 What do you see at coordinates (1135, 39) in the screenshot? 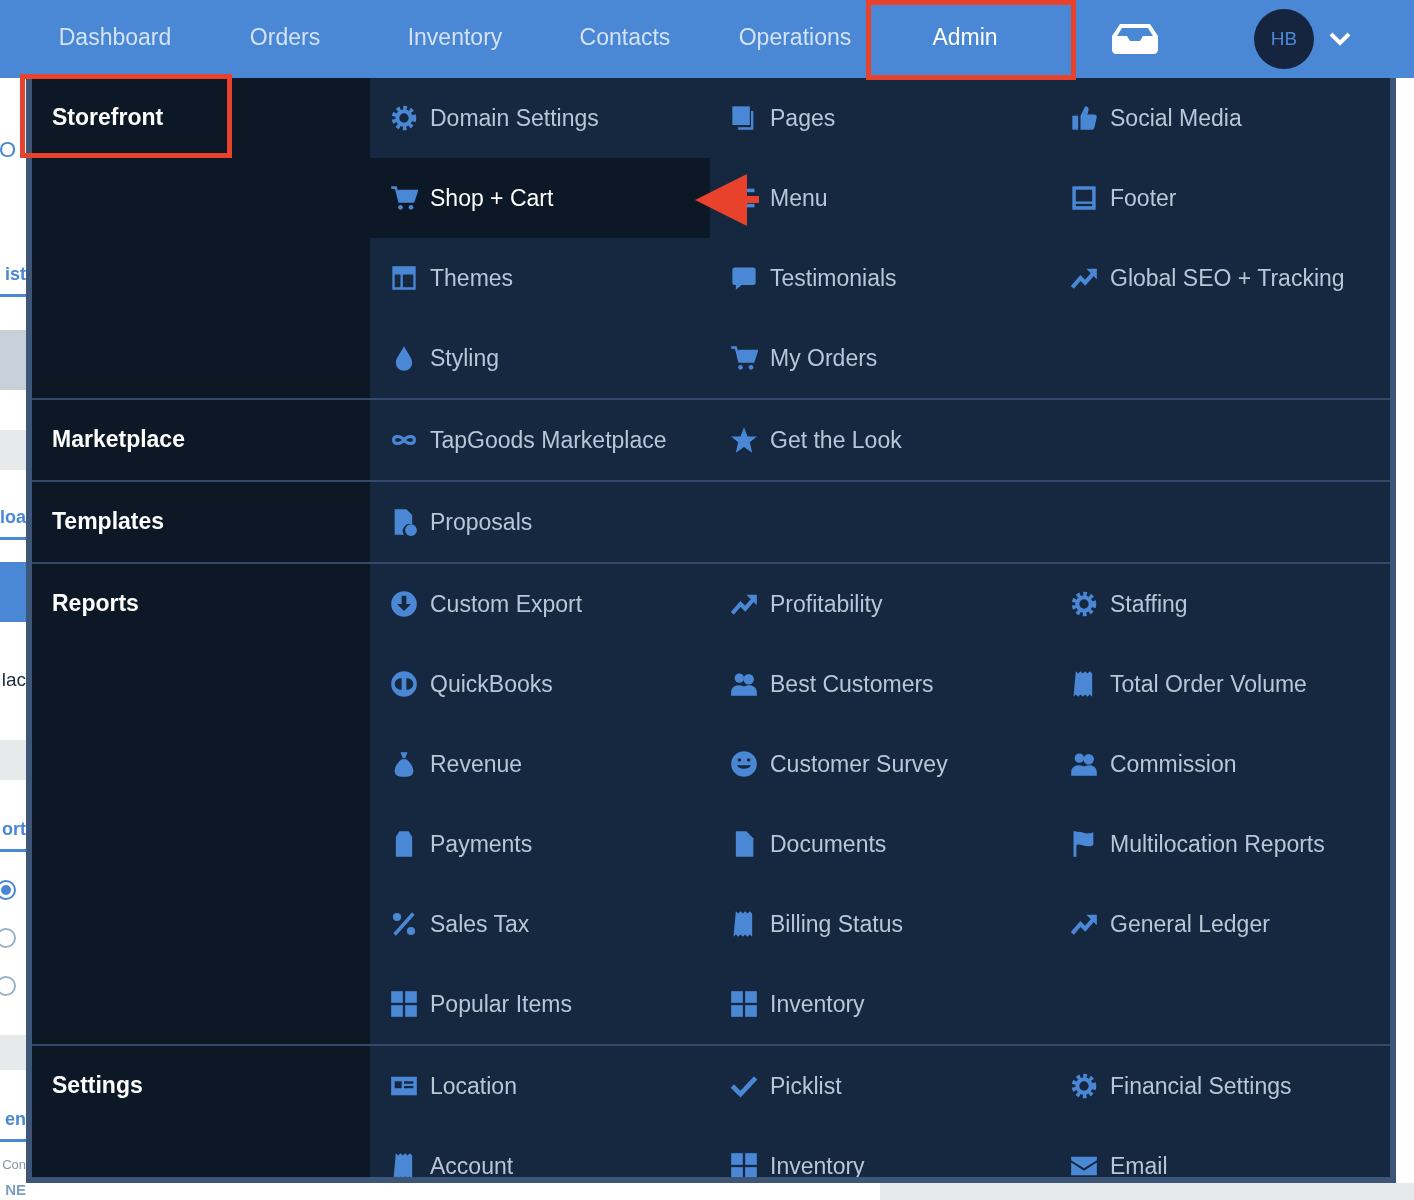
I see `inbox-icon` at bounding box center [1135, 39].